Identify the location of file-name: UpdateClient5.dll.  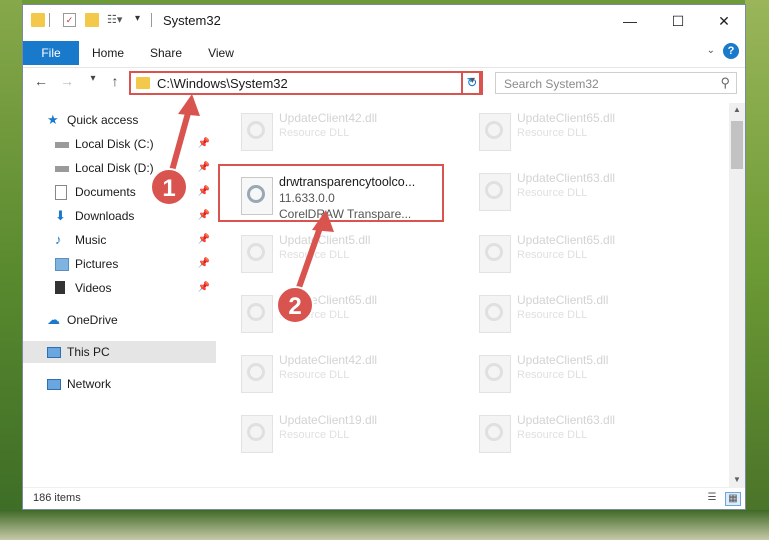
(563, 360).